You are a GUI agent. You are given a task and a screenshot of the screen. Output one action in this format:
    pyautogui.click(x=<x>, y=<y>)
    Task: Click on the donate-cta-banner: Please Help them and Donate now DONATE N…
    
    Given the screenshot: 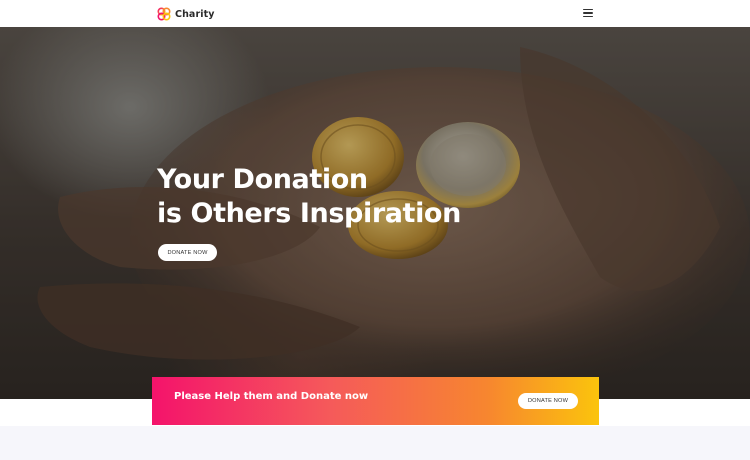 What is the action you would take?
    pyautogui.click(x=375, y=401)
    